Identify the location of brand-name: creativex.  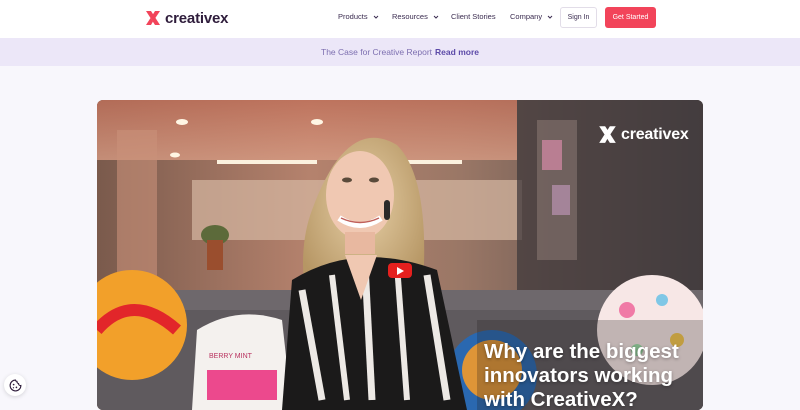
(197, 18).